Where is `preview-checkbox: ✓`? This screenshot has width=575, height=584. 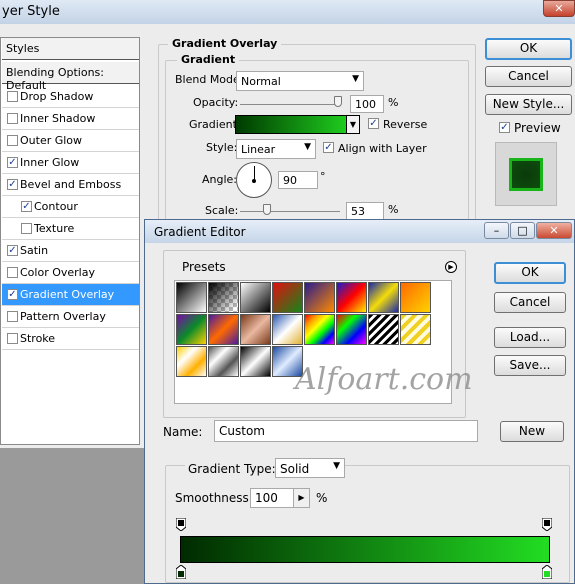
preview-checkbox: ✓ is located at coordinates (504, 127).